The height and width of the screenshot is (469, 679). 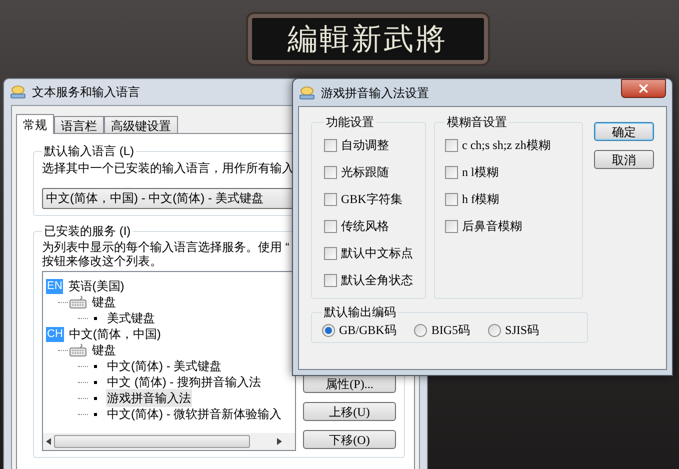 I want to click on tab: 常规, so click(x=35, y=124).